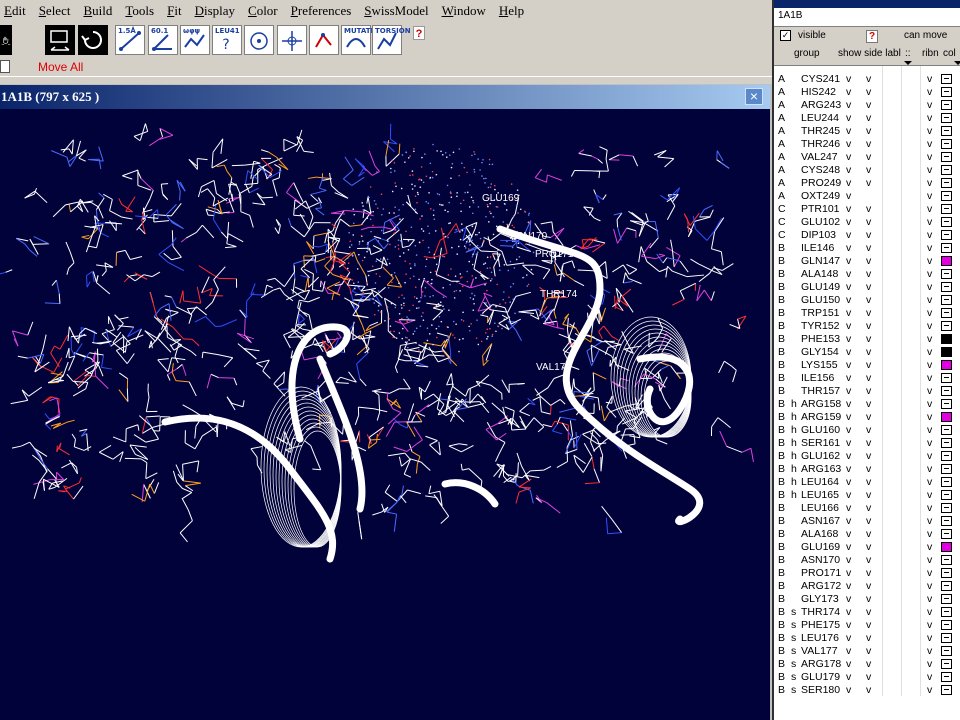 This screenshot has height=720, width=960. What do you see at coordinates (93, 40) in the screenshot?
I see `rotate-icon` at bounding box center [93, 40].